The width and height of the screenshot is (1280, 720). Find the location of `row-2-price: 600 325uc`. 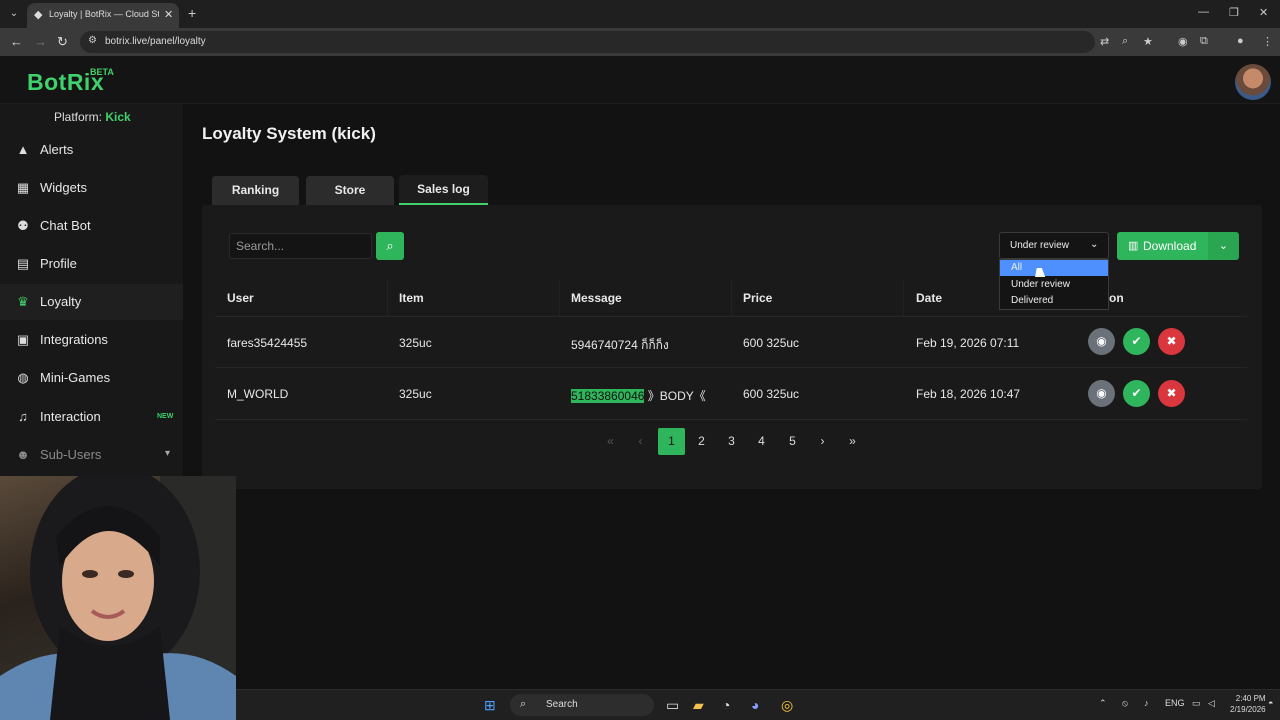

row-2-price: 600 325uc is located at coordinates (771, 394).